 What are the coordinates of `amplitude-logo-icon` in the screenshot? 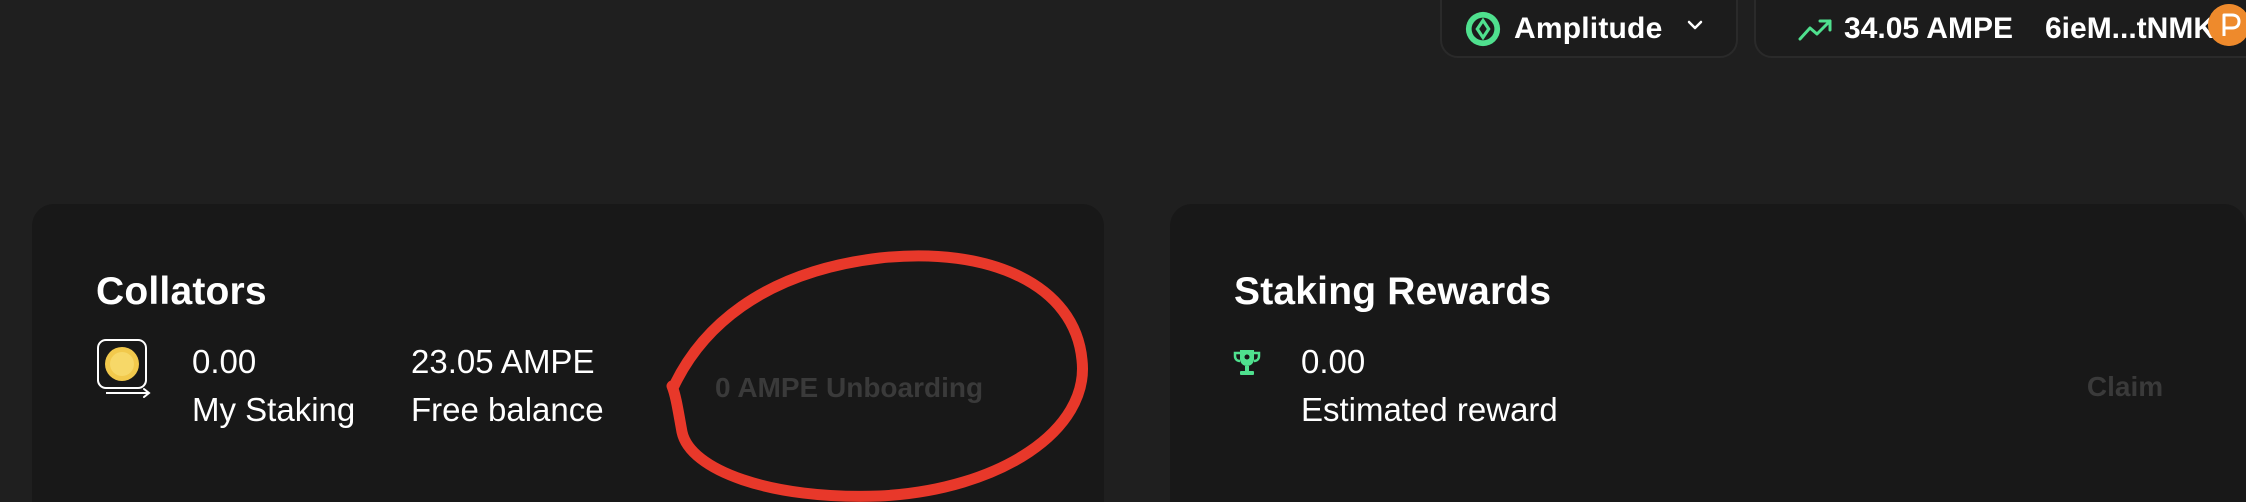 It's located at (1483, 29).